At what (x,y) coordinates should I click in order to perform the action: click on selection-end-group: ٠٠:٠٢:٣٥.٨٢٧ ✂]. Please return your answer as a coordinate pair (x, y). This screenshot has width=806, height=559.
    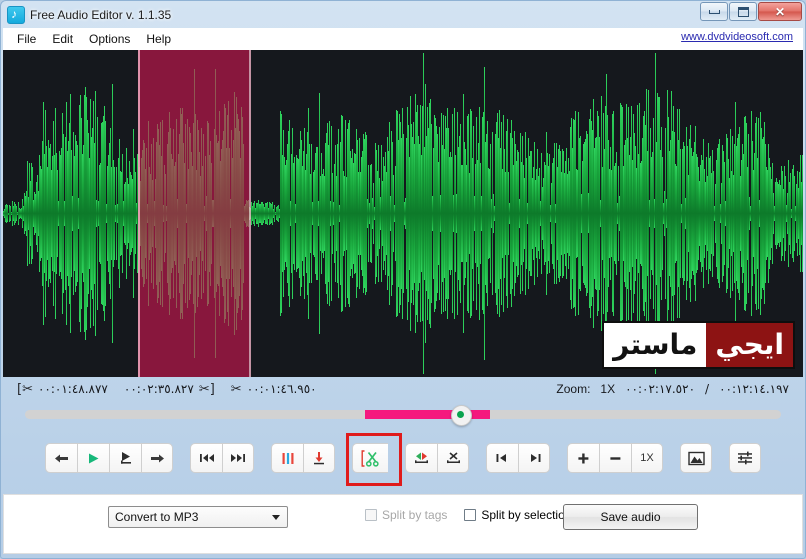
    Looking at the image, I should click on (169, 389).